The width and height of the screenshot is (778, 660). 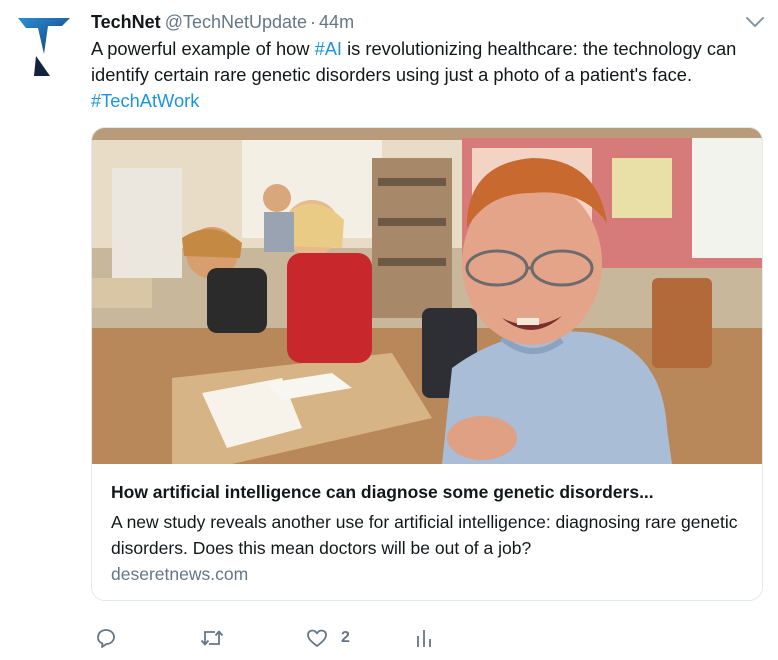 I want to click on analytics-button, so click(x=424, y=638).